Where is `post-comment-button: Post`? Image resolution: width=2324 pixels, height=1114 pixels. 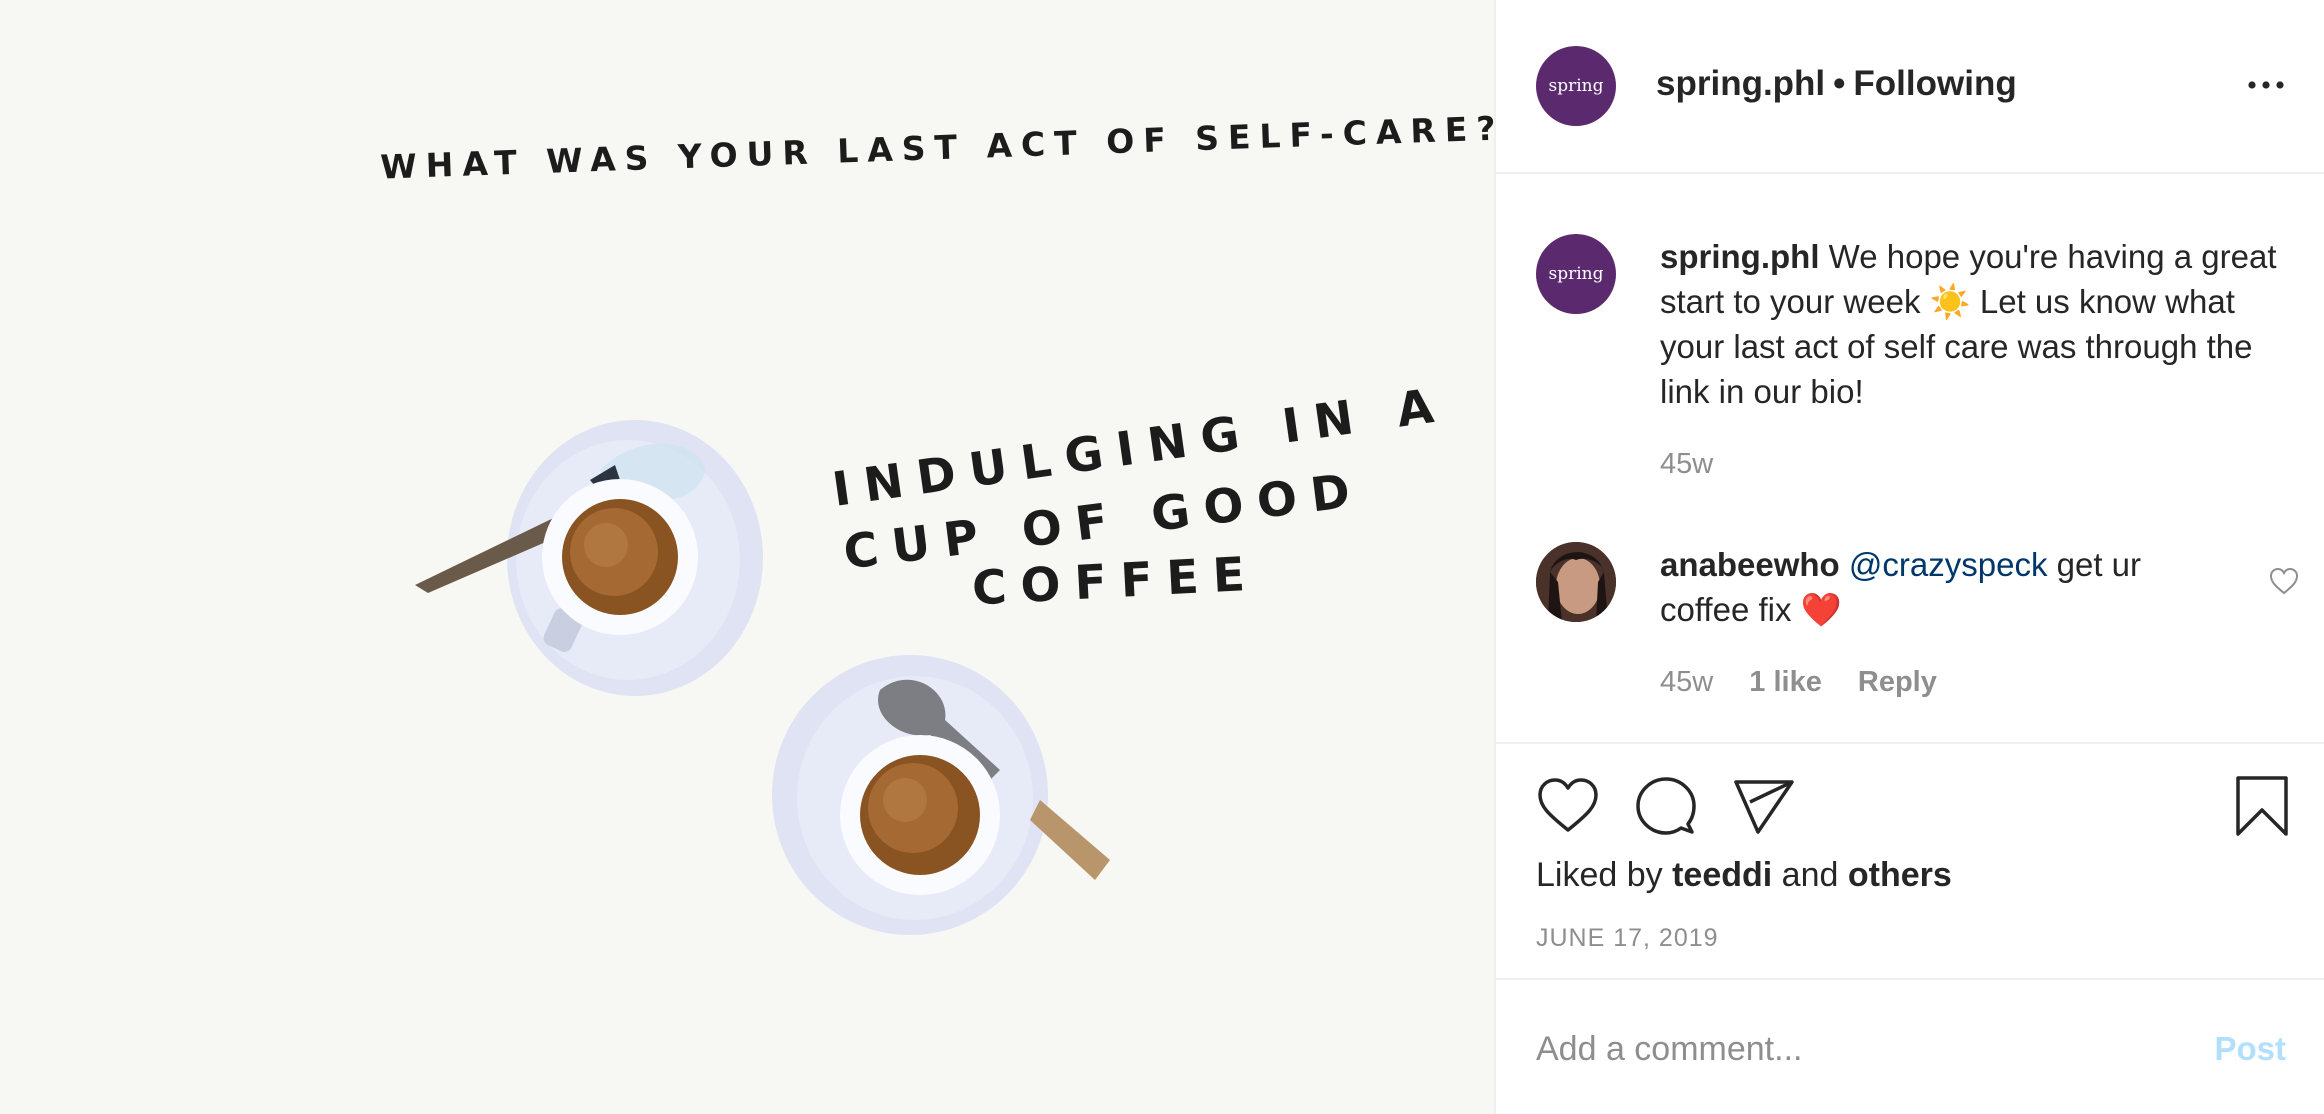 post-comment-button: Post is located at coordinates (2250, 1049).